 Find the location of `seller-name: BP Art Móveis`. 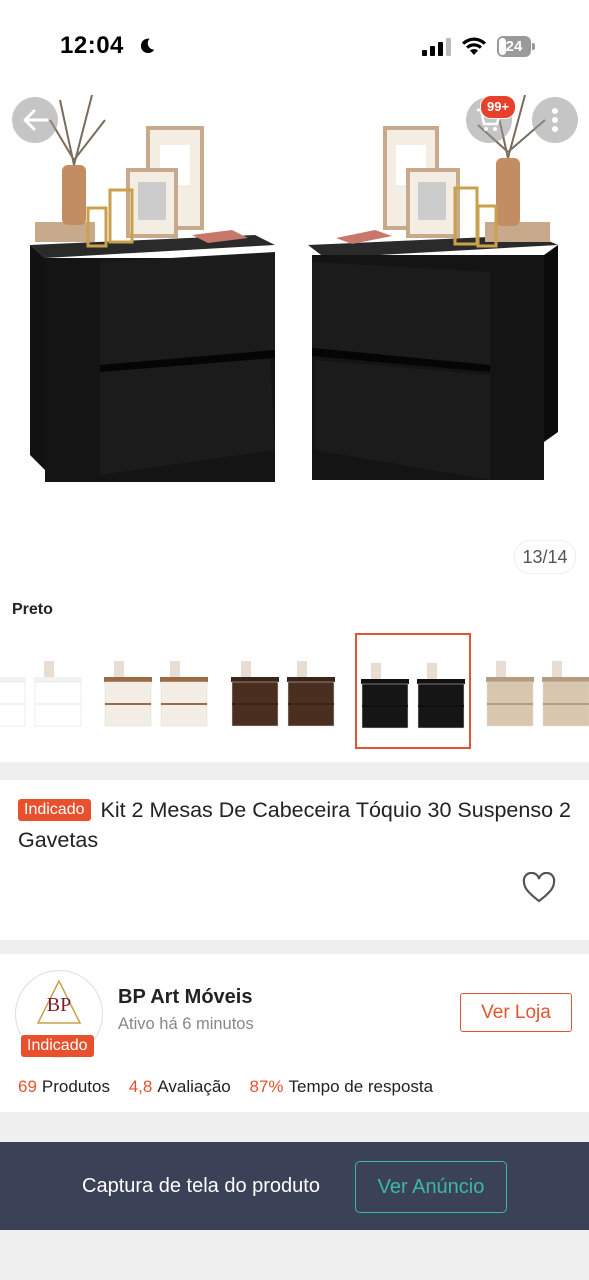

seller-name: BP Art Móveis is located at coordinates (185, 997).